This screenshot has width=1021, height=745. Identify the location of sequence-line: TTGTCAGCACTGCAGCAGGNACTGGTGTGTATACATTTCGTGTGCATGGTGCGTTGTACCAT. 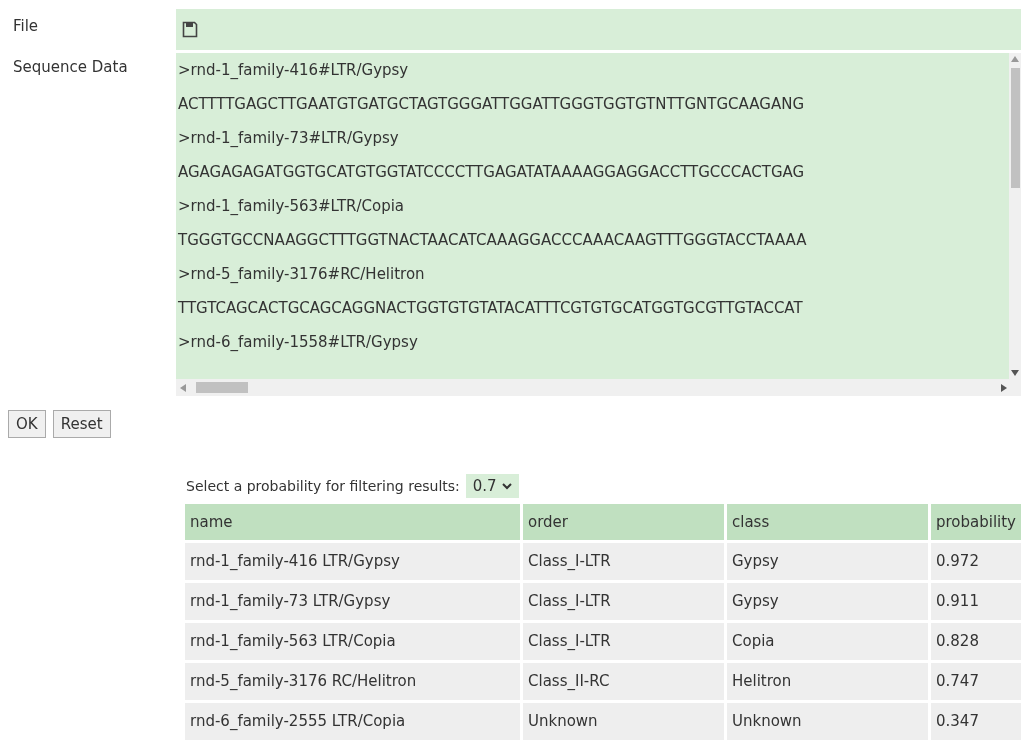
(490, 308).